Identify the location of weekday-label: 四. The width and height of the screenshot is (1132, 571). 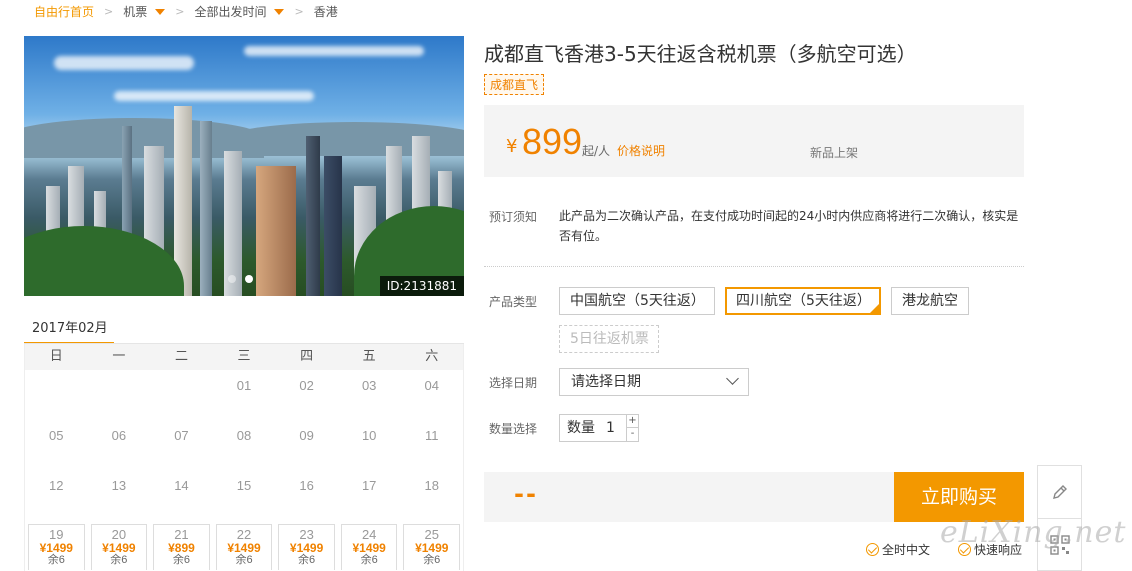
(307, 356).